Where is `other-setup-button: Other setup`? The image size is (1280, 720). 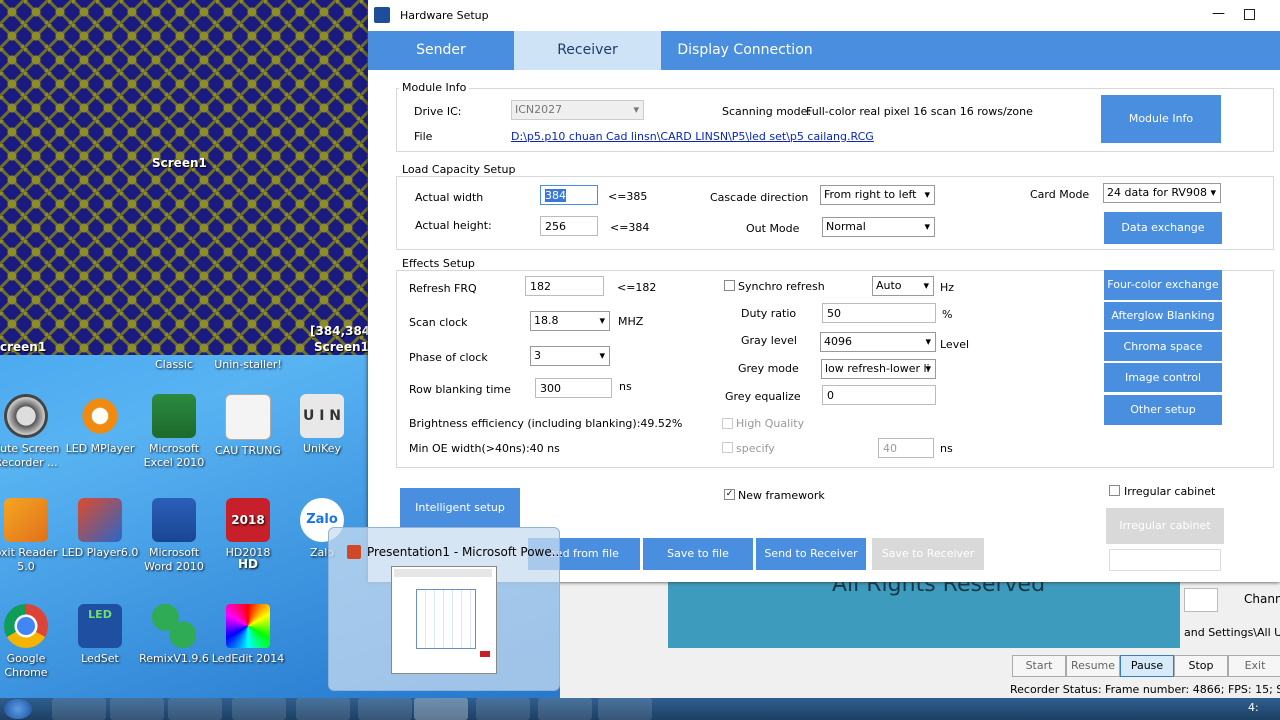 other-setup-button: Other setup is located at coordinates (1163, 410).